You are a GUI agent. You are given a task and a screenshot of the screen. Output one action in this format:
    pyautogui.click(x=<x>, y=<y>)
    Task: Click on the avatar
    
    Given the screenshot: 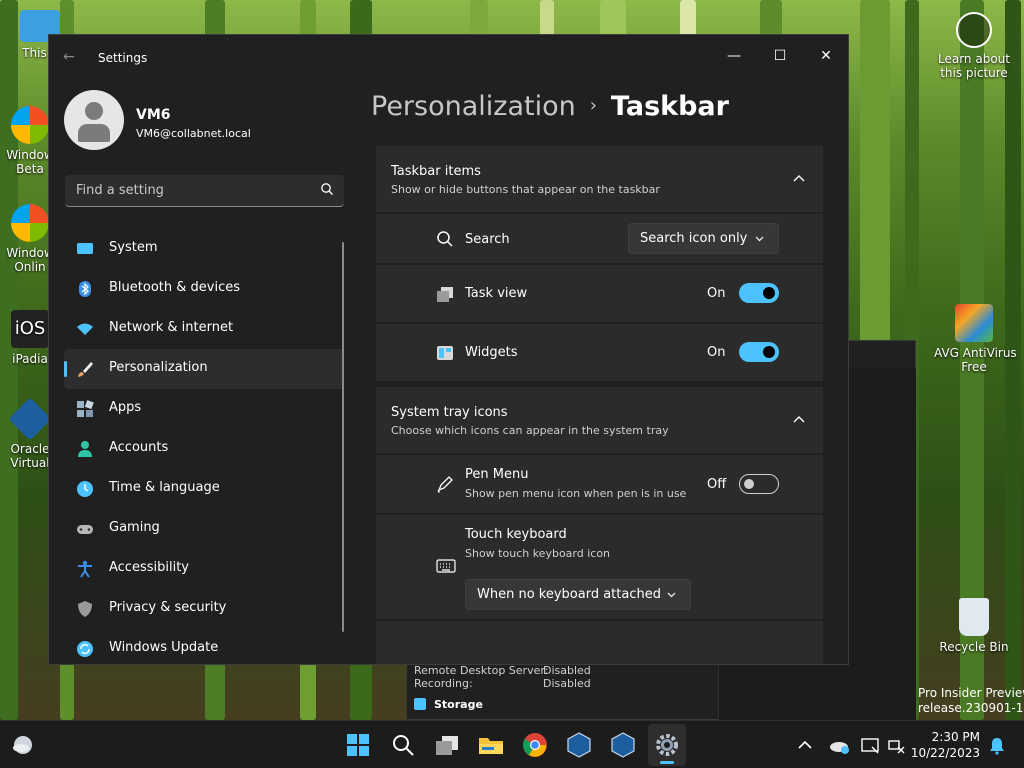 What is the action you would take?
    pyautogui.click(x=94, y=120)
    